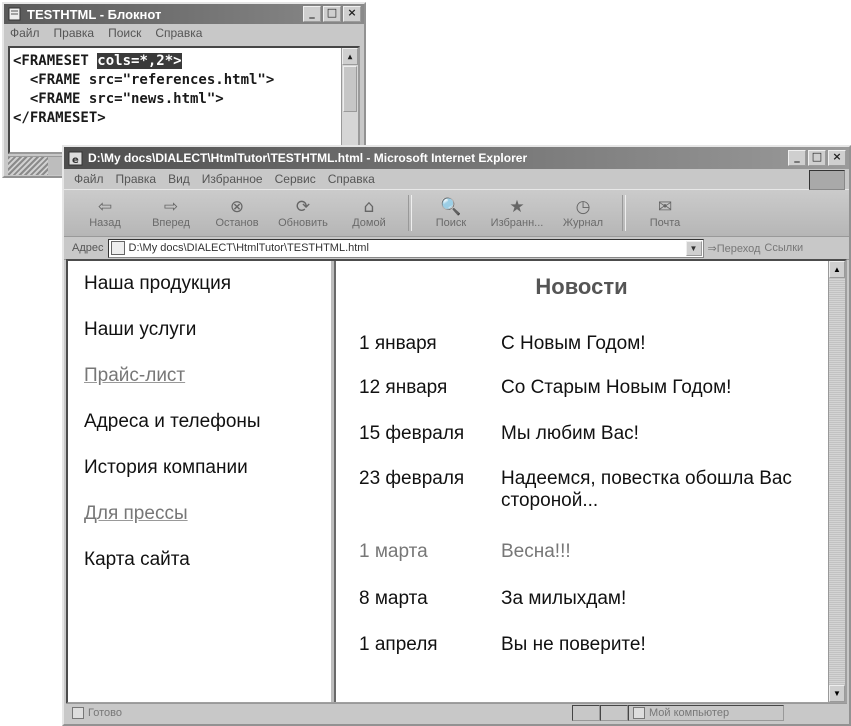  I want to click on toolbar-separator, so click(624, 213).